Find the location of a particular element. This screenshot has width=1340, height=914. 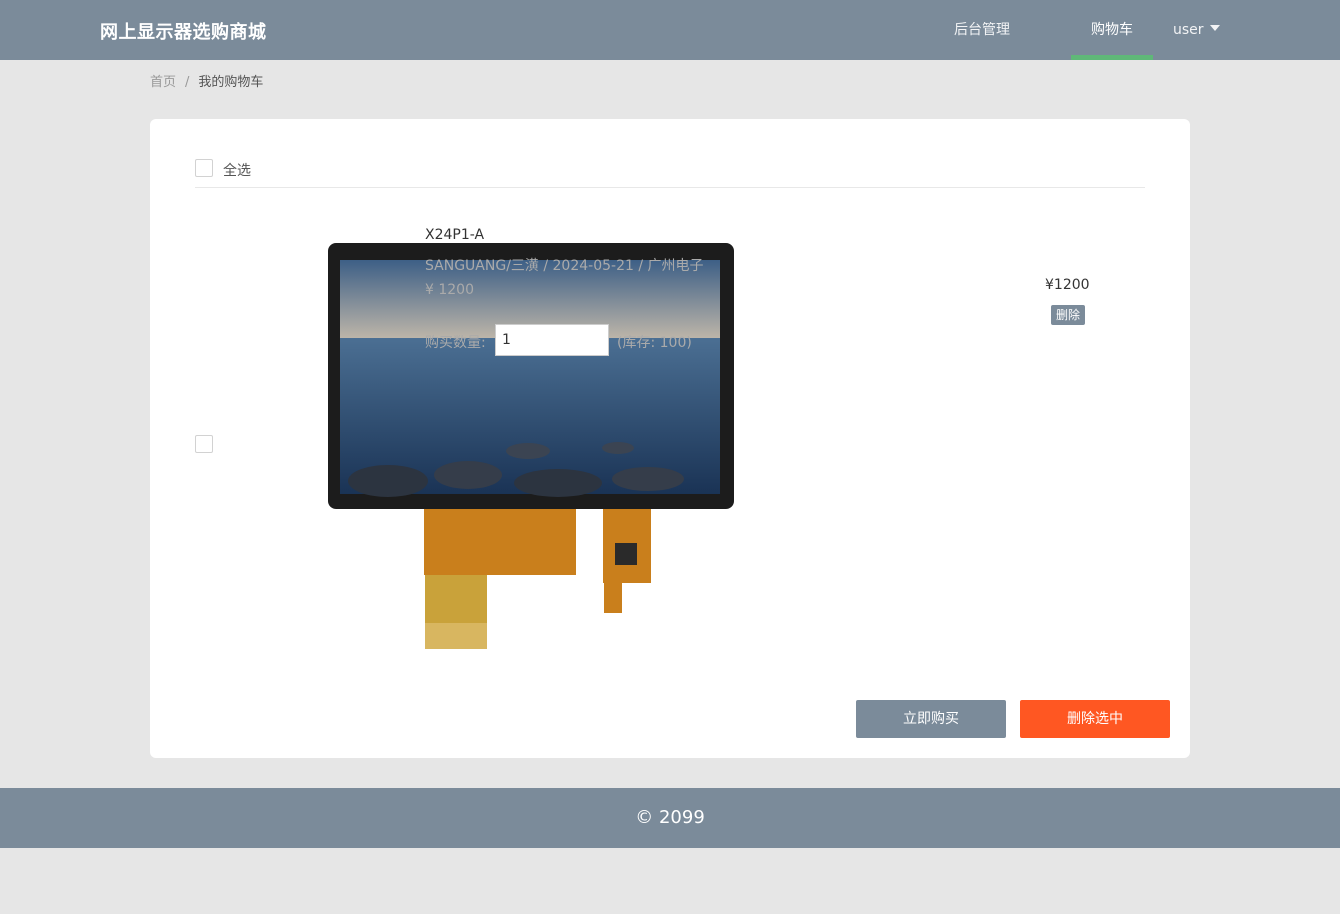

divider is located at coordinates (670, 187).